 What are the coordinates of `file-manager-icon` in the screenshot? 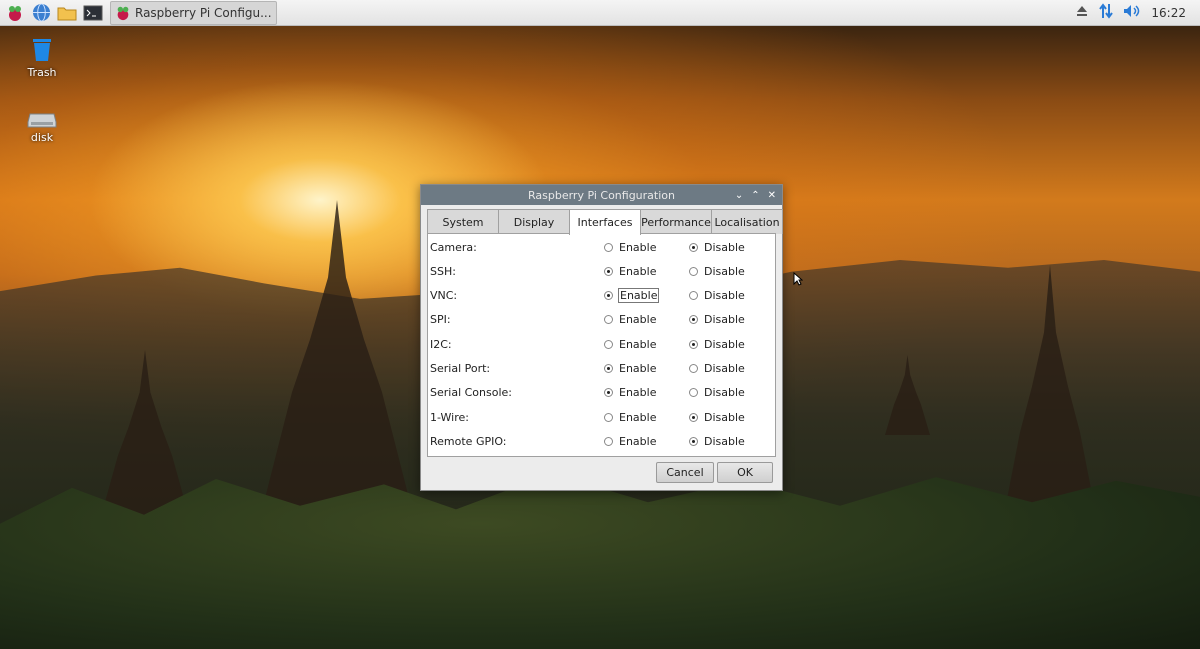 It's located at (67, 13).